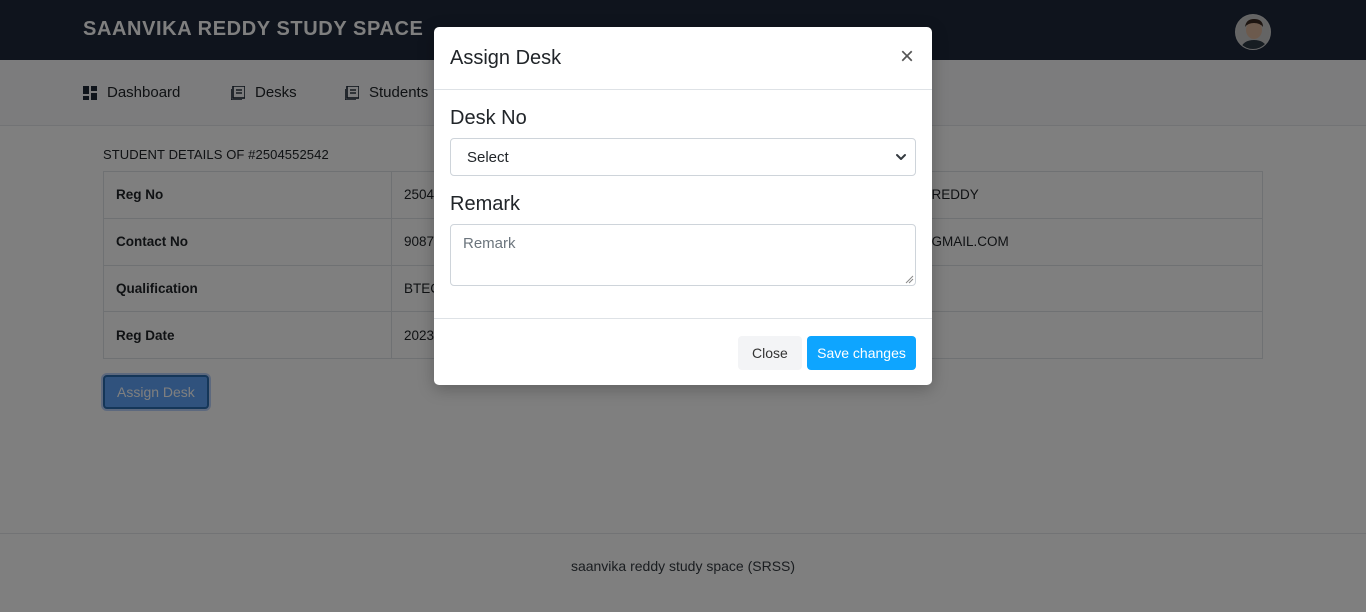 The width and height of the screenshot is (1366, 612). I want to click on remark-placeholder: Remark, so click(489, 243).